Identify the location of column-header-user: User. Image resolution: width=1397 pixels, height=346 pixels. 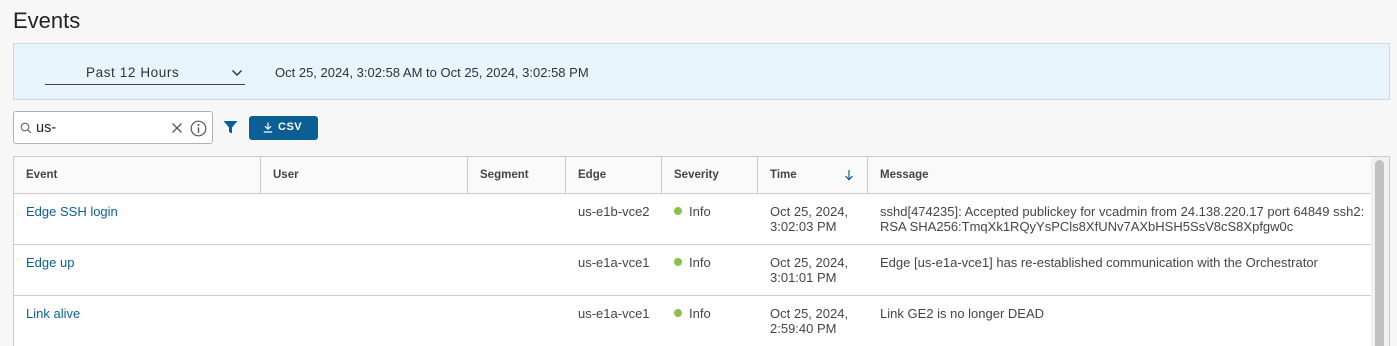
(364, 175).